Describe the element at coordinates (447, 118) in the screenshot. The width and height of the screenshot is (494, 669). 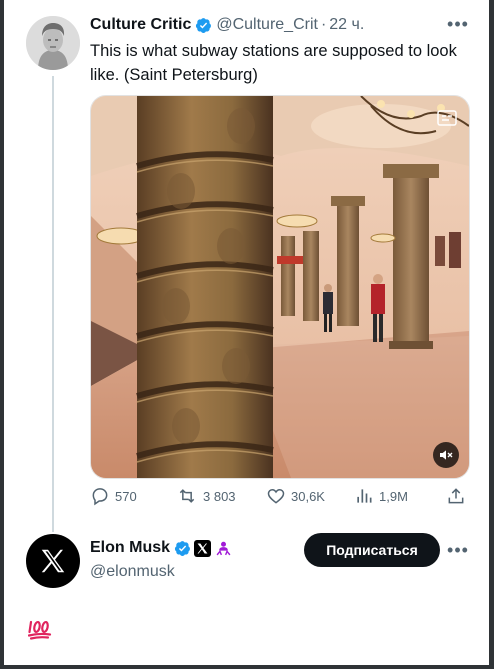
I see `captions-icon` at that location.